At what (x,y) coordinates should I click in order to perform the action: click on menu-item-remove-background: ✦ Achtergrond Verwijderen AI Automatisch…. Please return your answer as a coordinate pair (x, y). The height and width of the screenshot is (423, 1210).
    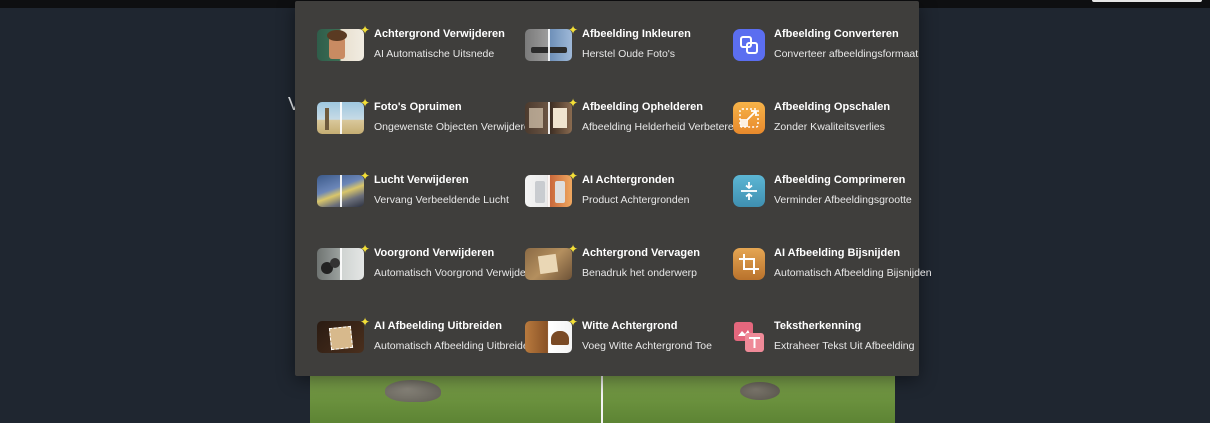
    Looking at the image, I should click on (400, 48).